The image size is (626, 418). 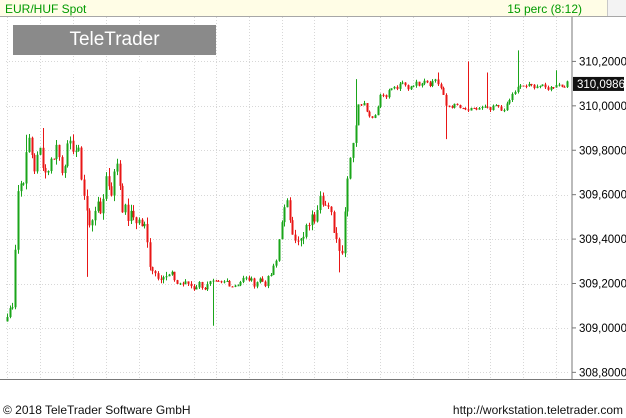 I want to click on copyright-text: © 2018 TeleTrader Software GmbH, so click(x=97, y=410).